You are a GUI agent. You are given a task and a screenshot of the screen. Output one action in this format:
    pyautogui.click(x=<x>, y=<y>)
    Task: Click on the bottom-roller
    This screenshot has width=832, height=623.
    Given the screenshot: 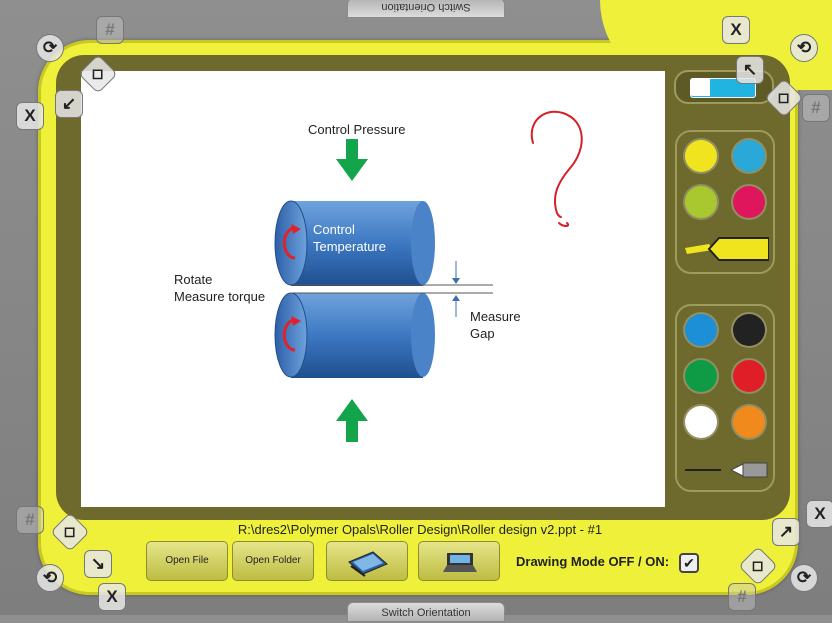 What is the action you would take?
    pyautogui.click(x=354, y=335)
    